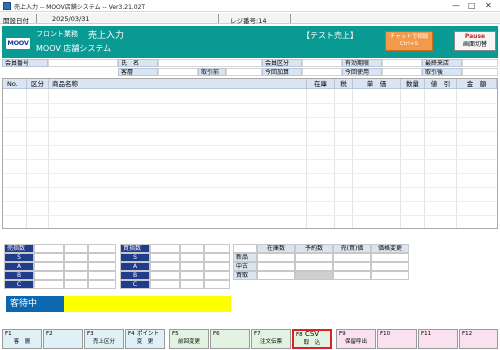 This screenshot has height=350, width=500. Describe the element at coordinates (426, 334) in the screenshot. I see `f11-key: F11` at that location.